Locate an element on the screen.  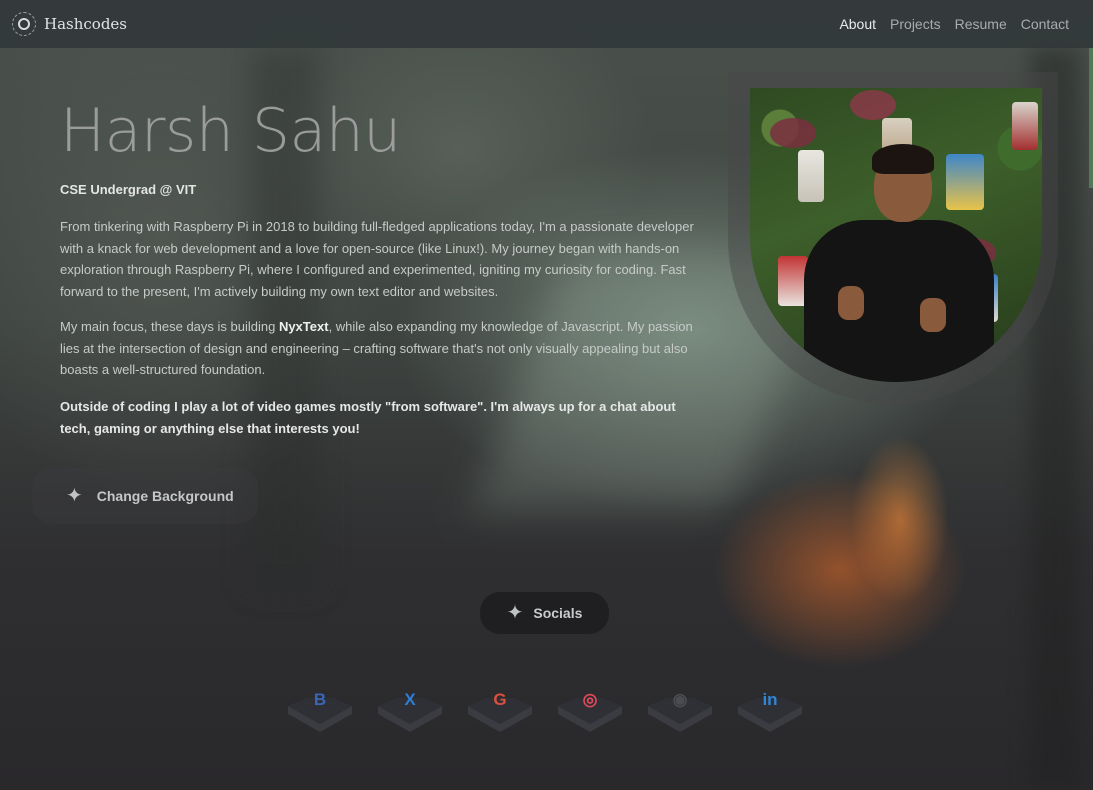
top-navbar: Hashcodes About Projects Resume Contact is located at coordinates (546, 24).